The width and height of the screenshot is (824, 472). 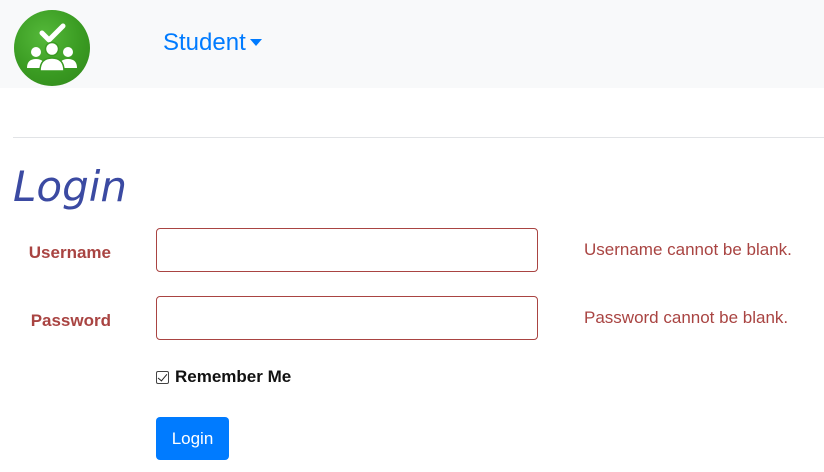 I want to click on logo, so click(x=52, y=48).